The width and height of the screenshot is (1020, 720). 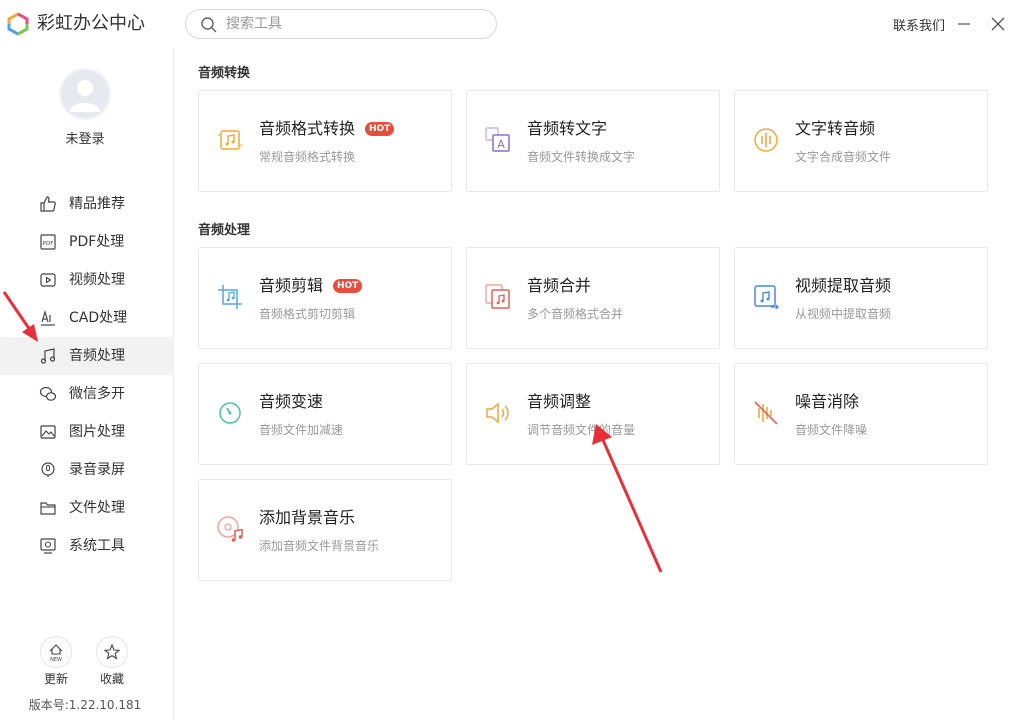 What do you see at coordinates (843, 314) in the screenshot?
I see `card-desc: 从视频中提取音频` at bounding box center [843, 314].